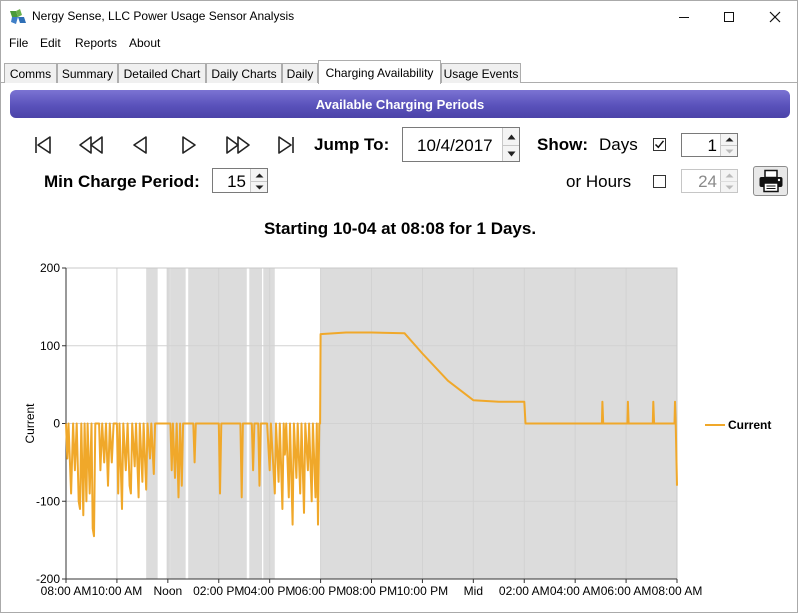 Image resolution: width=798 pixels, height=613 pixels. What do you see at coordinates (626, 591) in the screenshot?
I see `x-tick-label: 06:00 AM` at bounding box center [626, 591].